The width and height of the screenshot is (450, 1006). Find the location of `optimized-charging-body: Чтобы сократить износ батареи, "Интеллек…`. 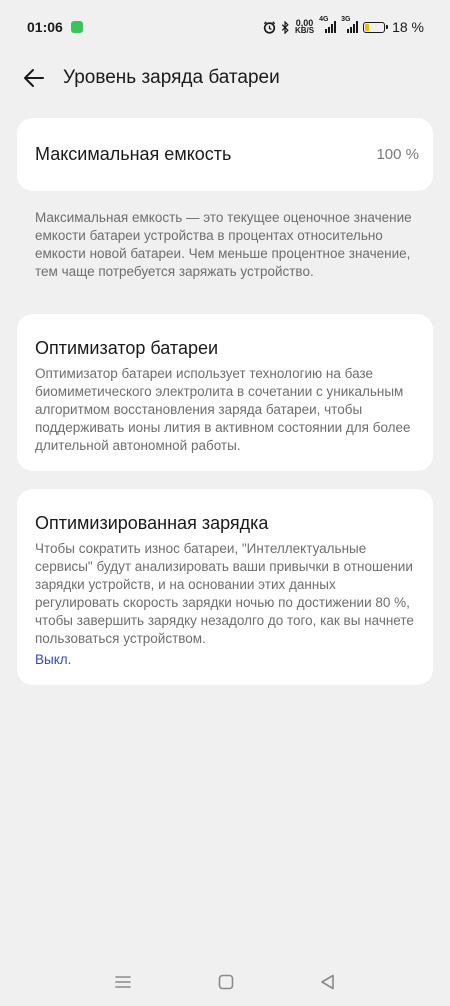

optimized-charging-body: Чтобы сократить износ батареи, "Интеллек… is located at coordinates (224, 593).